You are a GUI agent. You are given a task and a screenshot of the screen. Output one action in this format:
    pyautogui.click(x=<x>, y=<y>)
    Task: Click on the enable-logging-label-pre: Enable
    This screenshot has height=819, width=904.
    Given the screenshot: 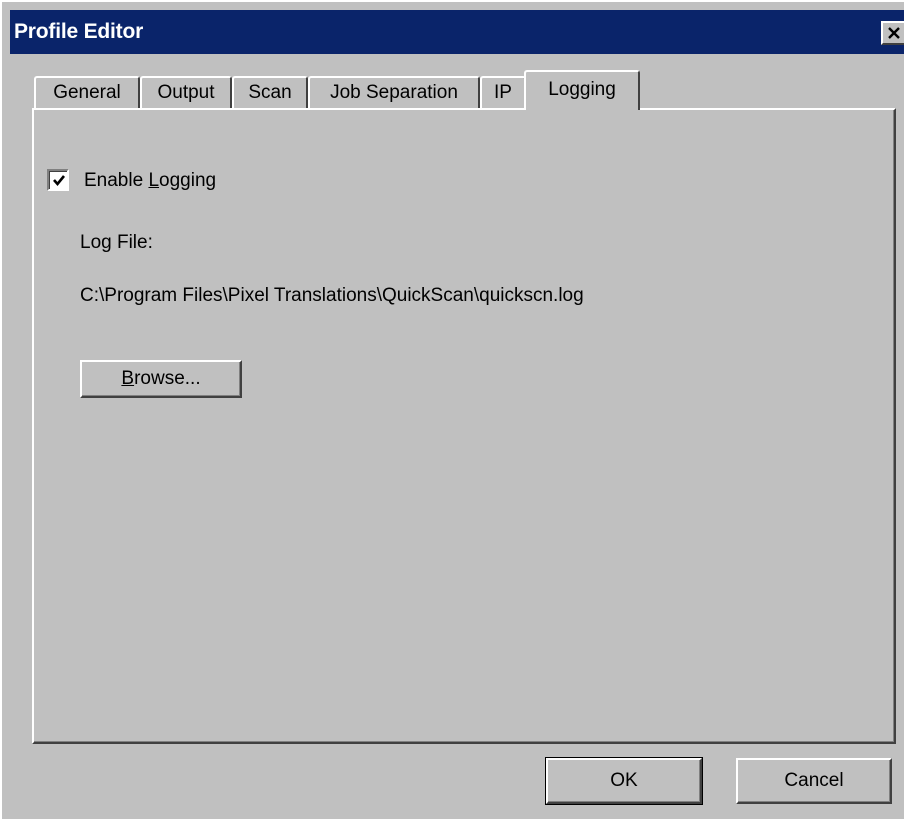 What is the action you would take?
    pyautogui.click(x=116, y=180)
    